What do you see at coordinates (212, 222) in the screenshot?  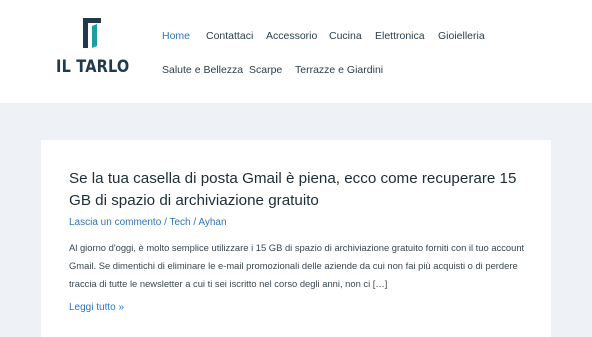 I see `author-link: Ayhan` at bounding box center [212, 222].